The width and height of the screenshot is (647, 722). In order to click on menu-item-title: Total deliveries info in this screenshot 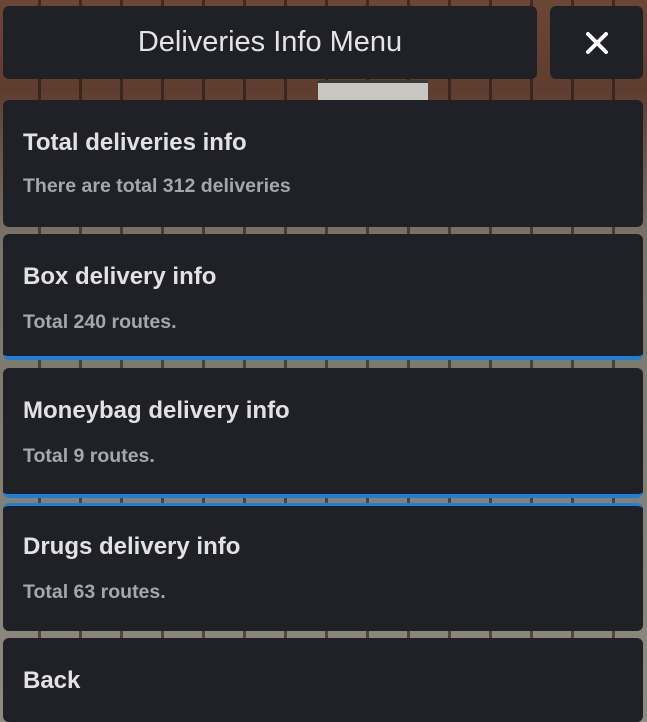, I will do `click(135, 142)`.